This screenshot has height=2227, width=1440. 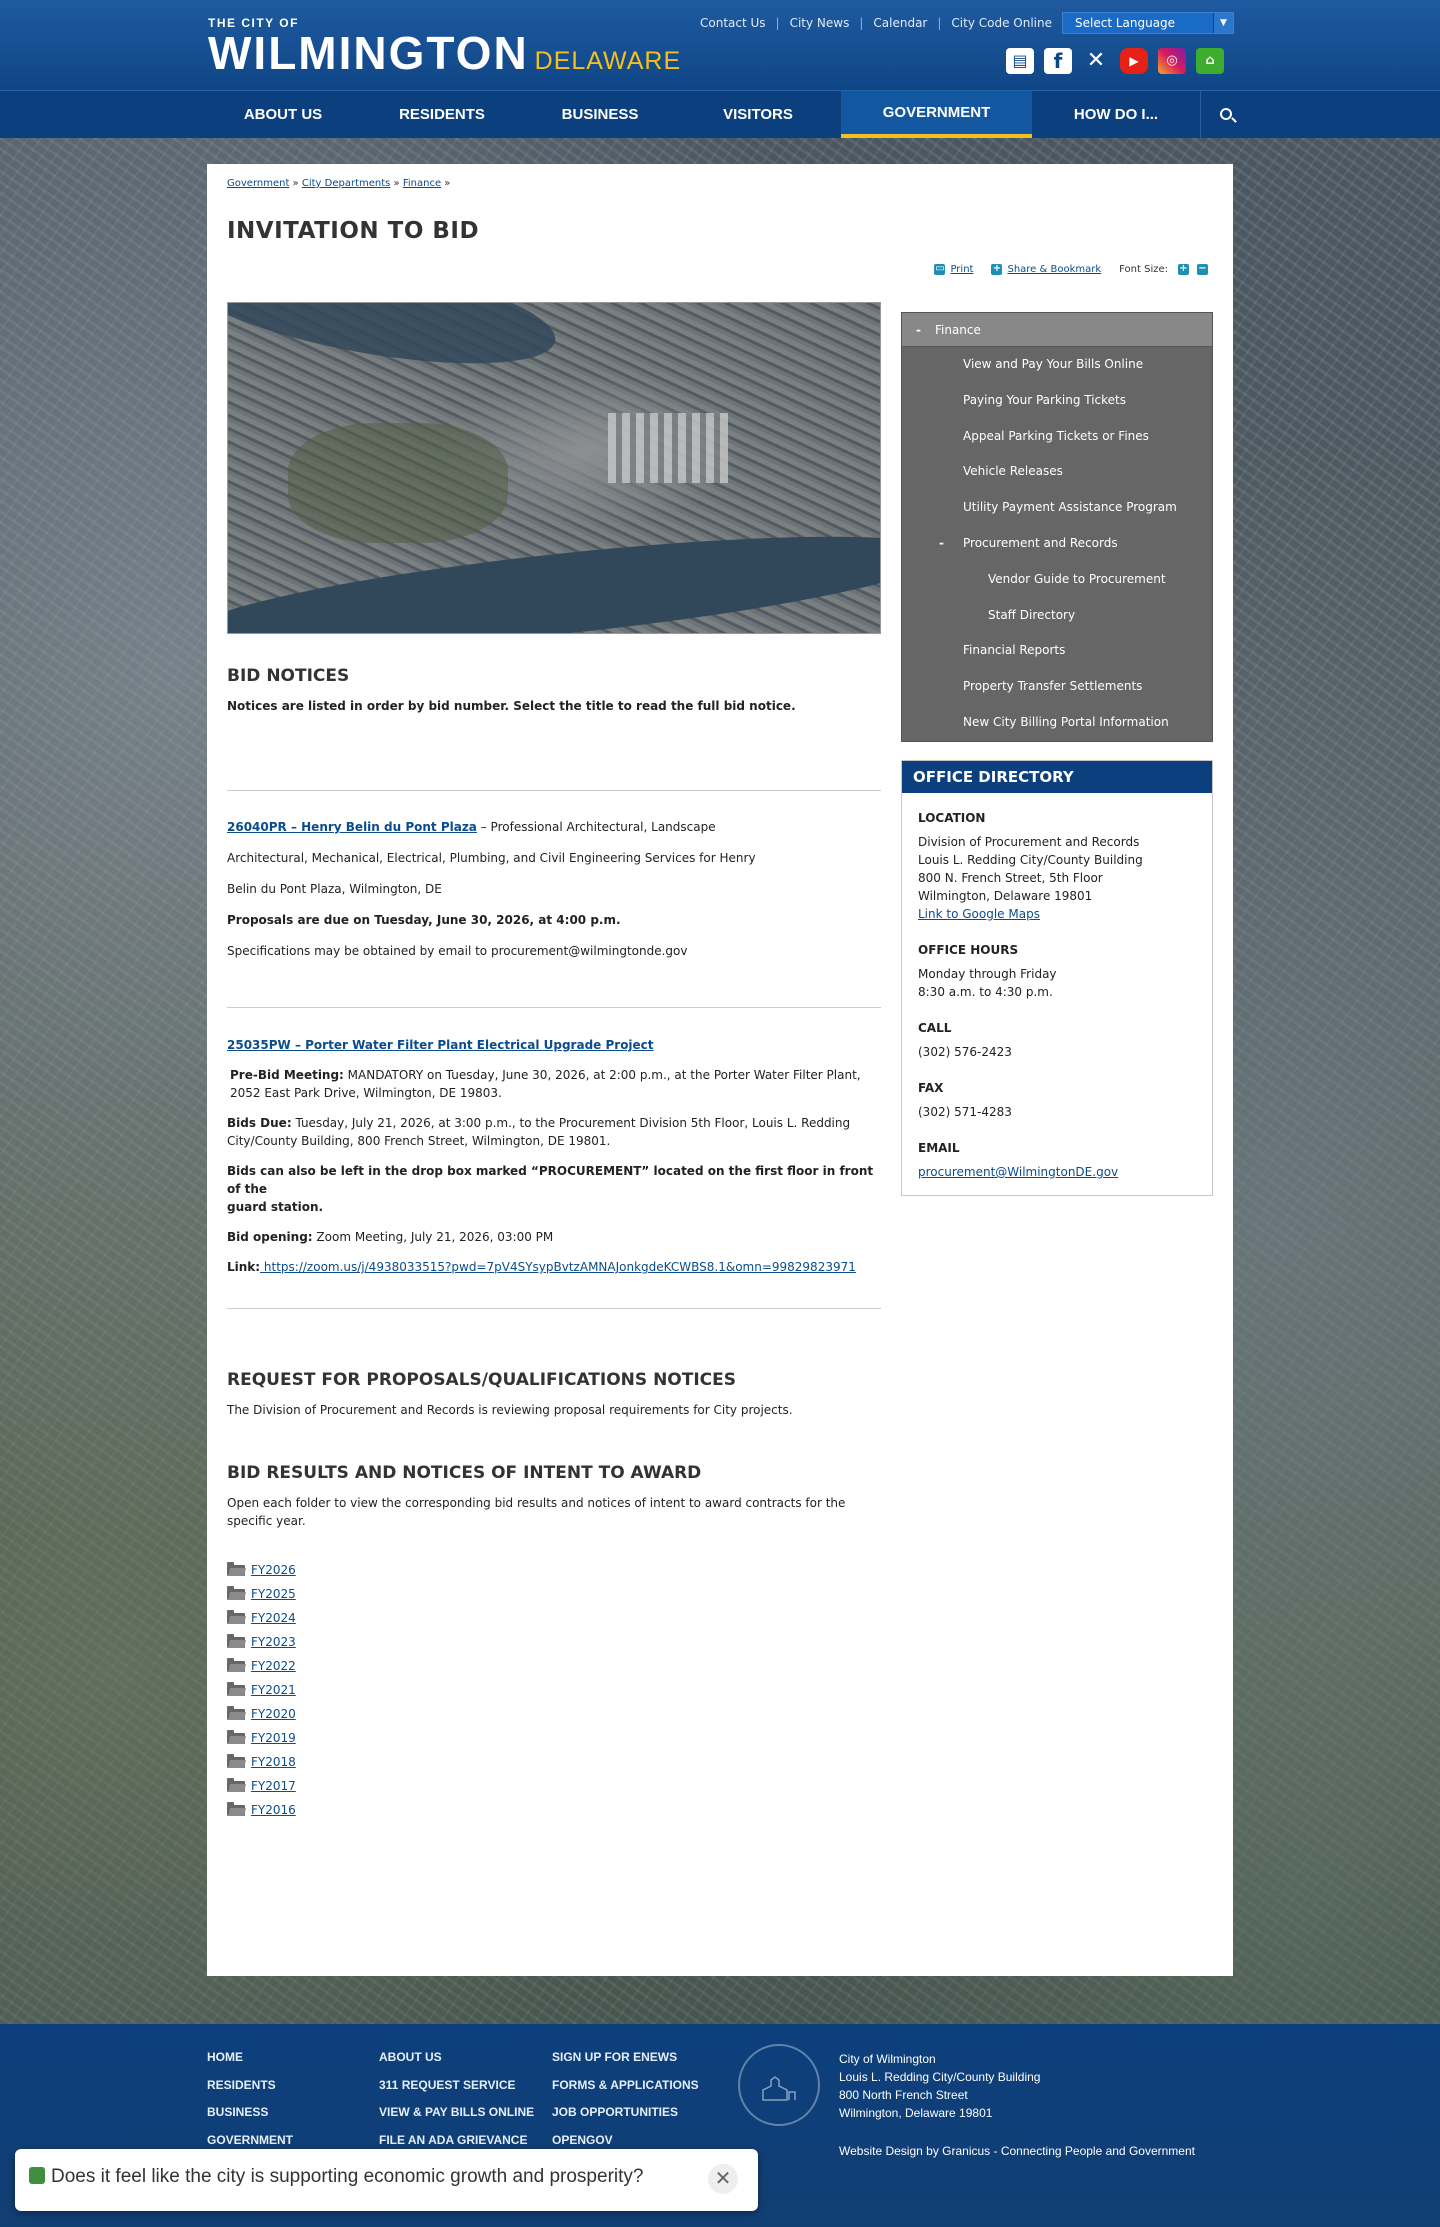 What do you see at coordinates (273, 1738) in the screenshot?
I see `folder-link: FY2019` at bounding box center [273, 1738].